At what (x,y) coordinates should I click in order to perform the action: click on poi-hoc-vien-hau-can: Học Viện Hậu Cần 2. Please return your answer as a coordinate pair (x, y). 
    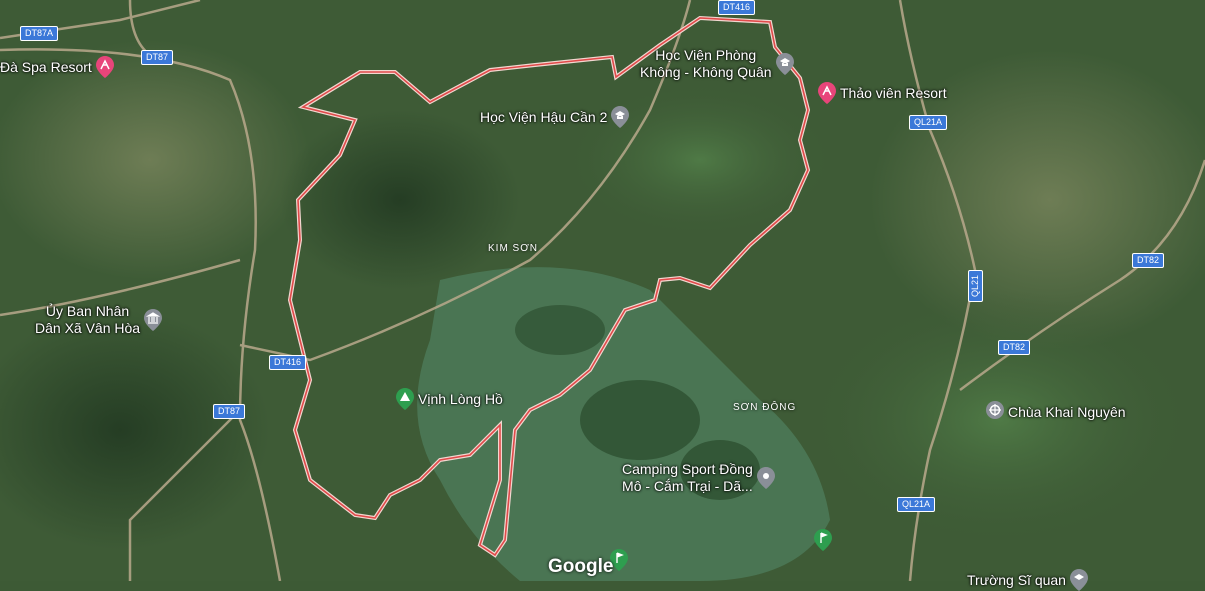
    Looking at the image, I should click on (555, 117).